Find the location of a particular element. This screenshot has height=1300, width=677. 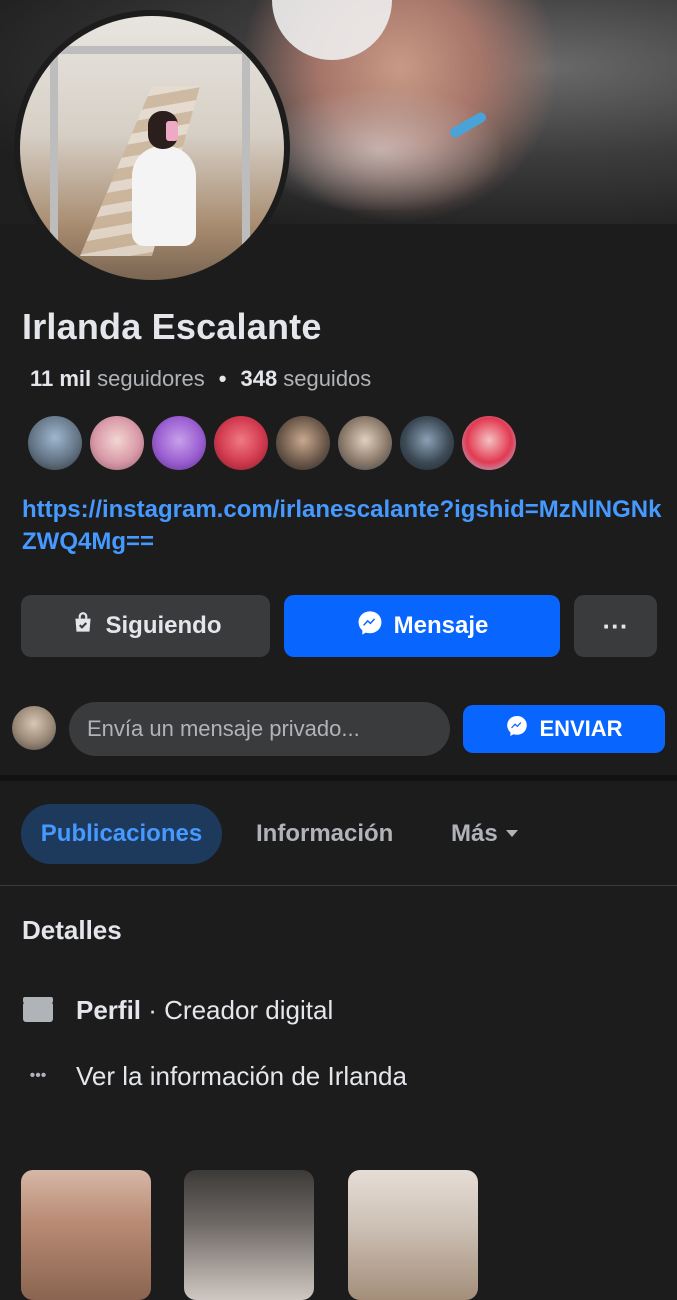

following-label: Siguiendo is located at coordinates (163, 625).